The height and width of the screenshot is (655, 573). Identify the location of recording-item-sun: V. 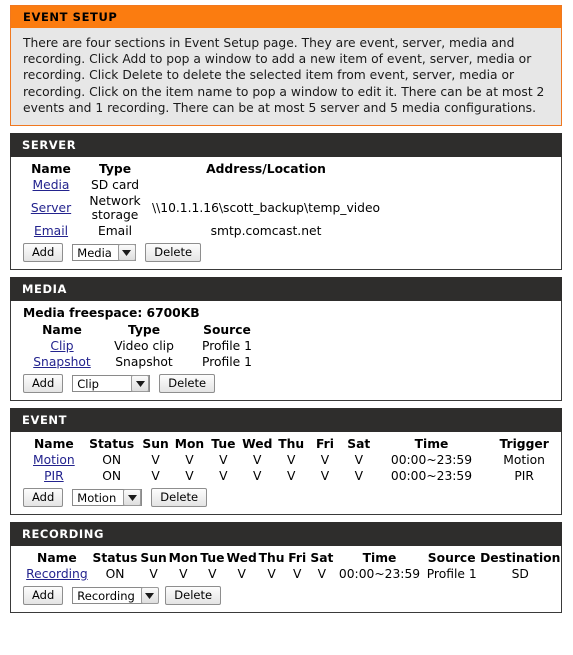
(153, 574).